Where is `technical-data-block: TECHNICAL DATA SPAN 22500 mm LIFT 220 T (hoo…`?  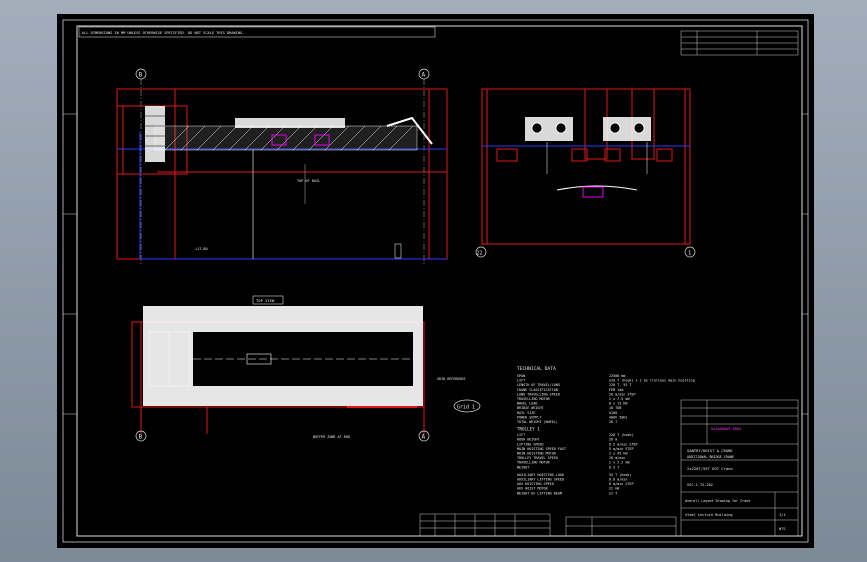
technical-data-block: TECHNICAL DATA SPAN 22500 mm LIFT 220 T (hoo… is located at coordinates (606, 430).